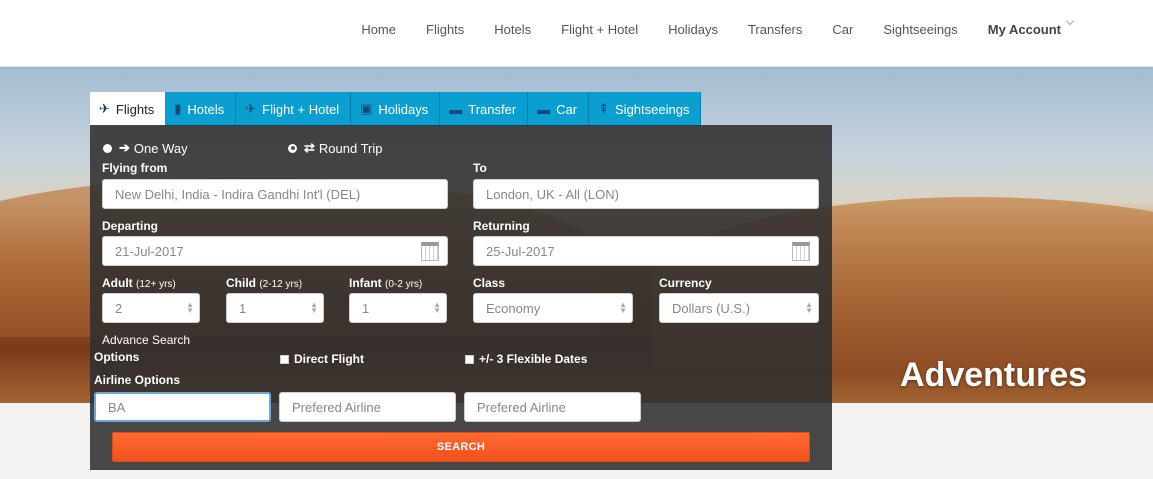  Describe the element at coordinates (520, 251) in the screenshot. I see `returning-date-value: 25-Jul-2017` at that location.